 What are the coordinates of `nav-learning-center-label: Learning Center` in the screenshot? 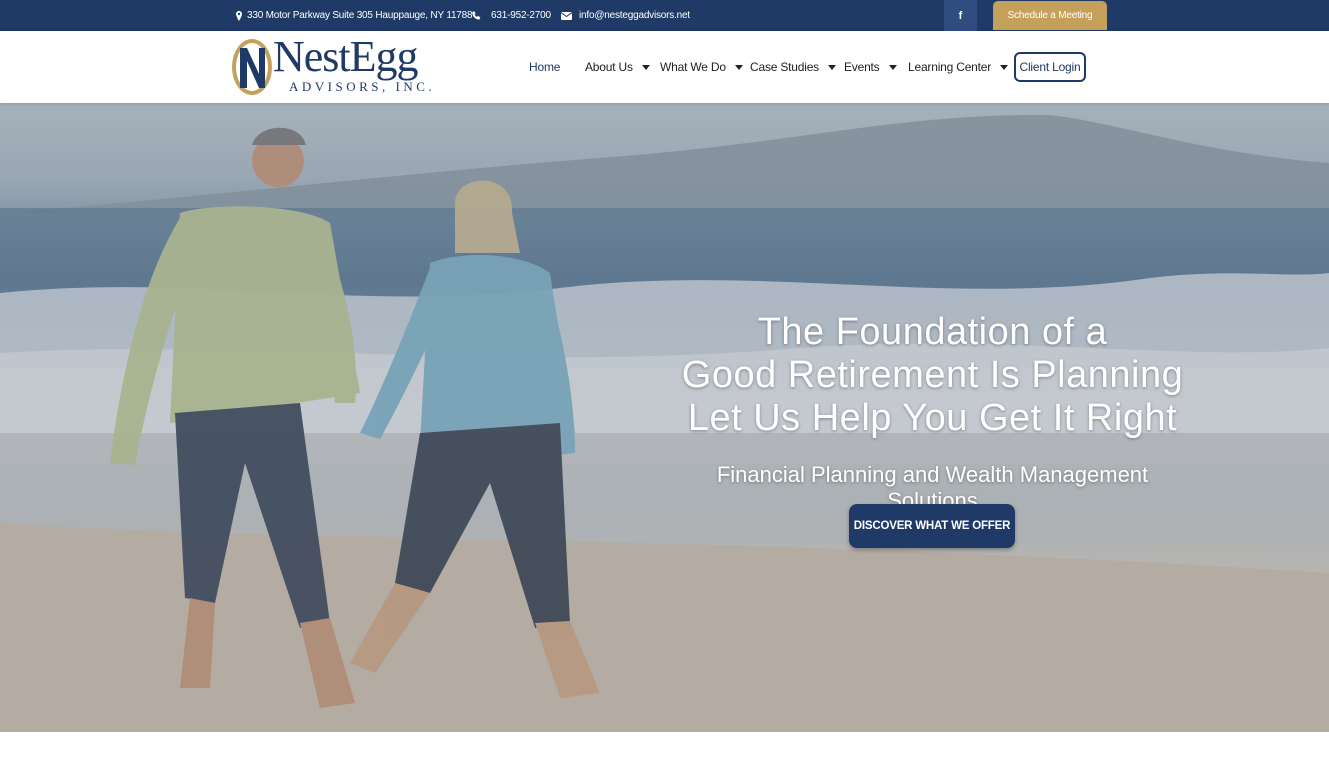 It's located at (950, 67).